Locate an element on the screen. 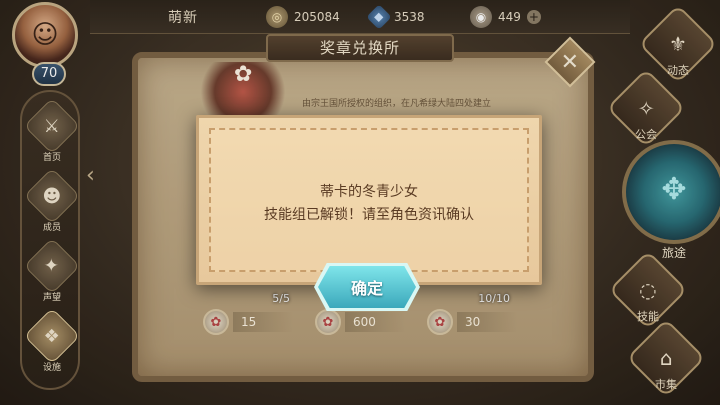 The image size is (720, 405). dialog-title: 蒂卡的冬青少女 is located at coordinates (369, 192).